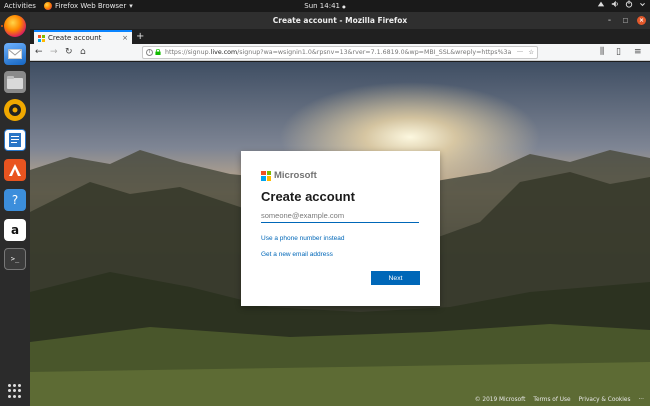 The image size is (650, 406). Describe the element at coordinates (15, 391) in the screenshot. I see `show-applications-icon` at that location.